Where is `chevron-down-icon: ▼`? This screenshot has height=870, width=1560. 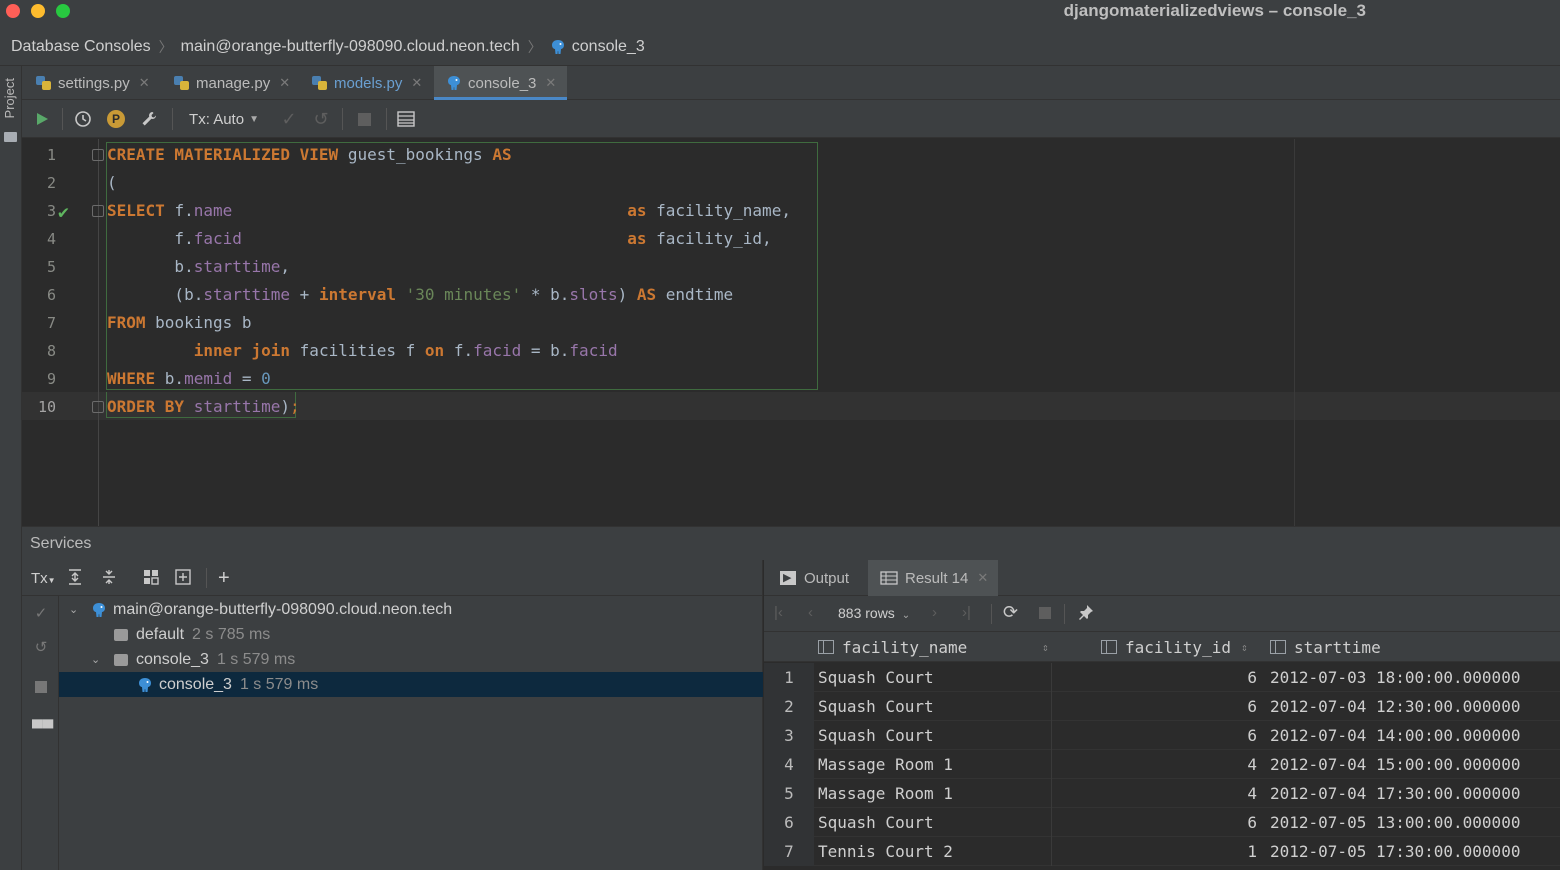
chevron-down-icon: ▼ is located at coordinates (254, 119).